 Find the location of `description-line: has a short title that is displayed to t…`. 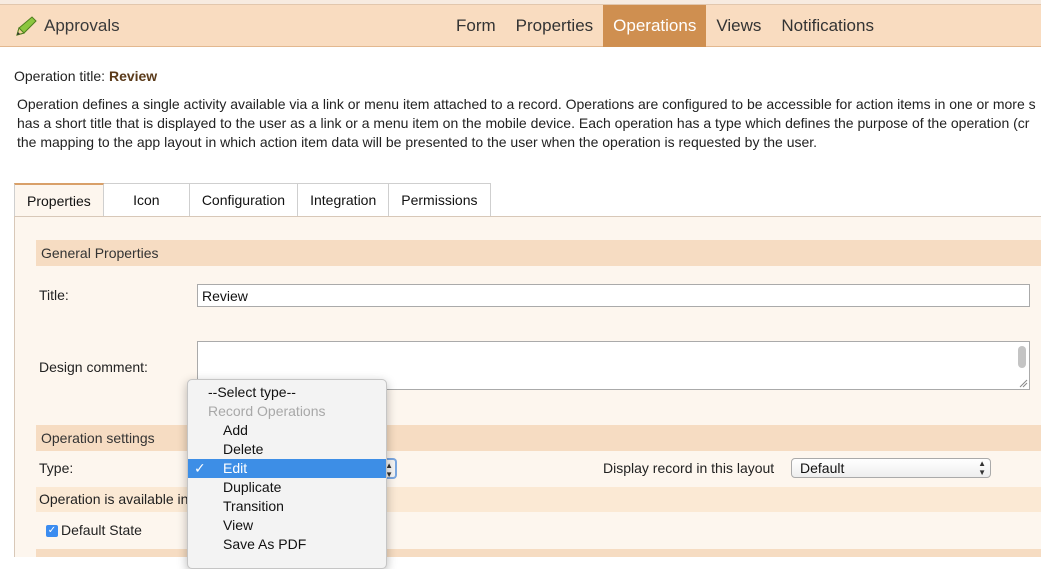

description-line: has a short title that is displayed to t… is located at coordinates (523, 123).